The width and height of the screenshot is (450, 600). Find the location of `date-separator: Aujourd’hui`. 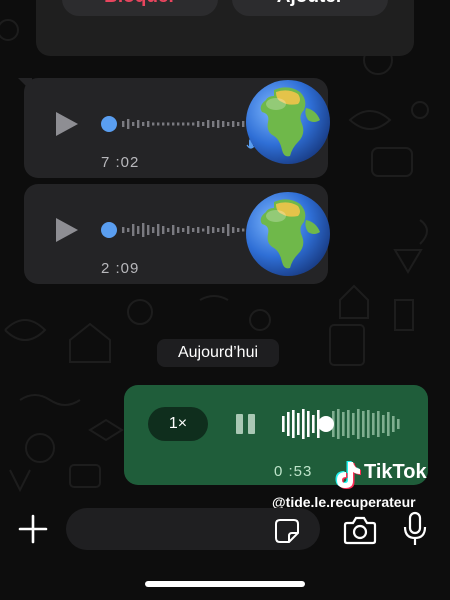

date-separator: Aujourd’hui is located at coordinates (218, 353).